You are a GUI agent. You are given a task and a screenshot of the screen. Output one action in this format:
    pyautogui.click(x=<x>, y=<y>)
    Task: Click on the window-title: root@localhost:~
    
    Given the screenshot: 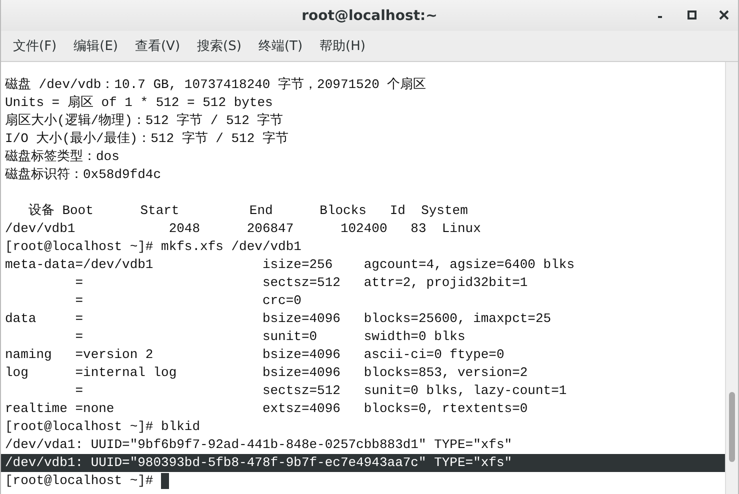 What is the action you would take?
    pyautogui.click(x=370, y=16)
    